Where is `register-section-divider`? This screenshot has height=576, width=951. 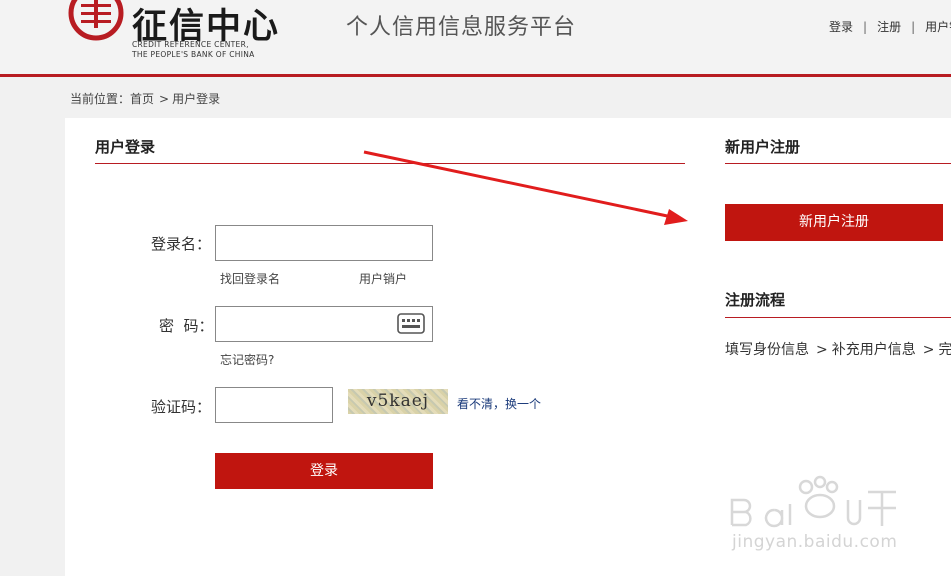 register-section-divider is located at coordinates (838, 163).